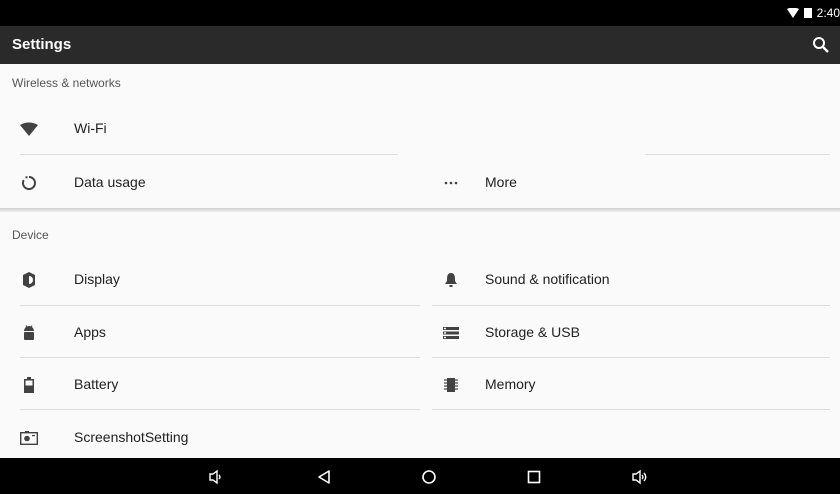  I want to click on settings-item-display: Display, so click(210, 279).